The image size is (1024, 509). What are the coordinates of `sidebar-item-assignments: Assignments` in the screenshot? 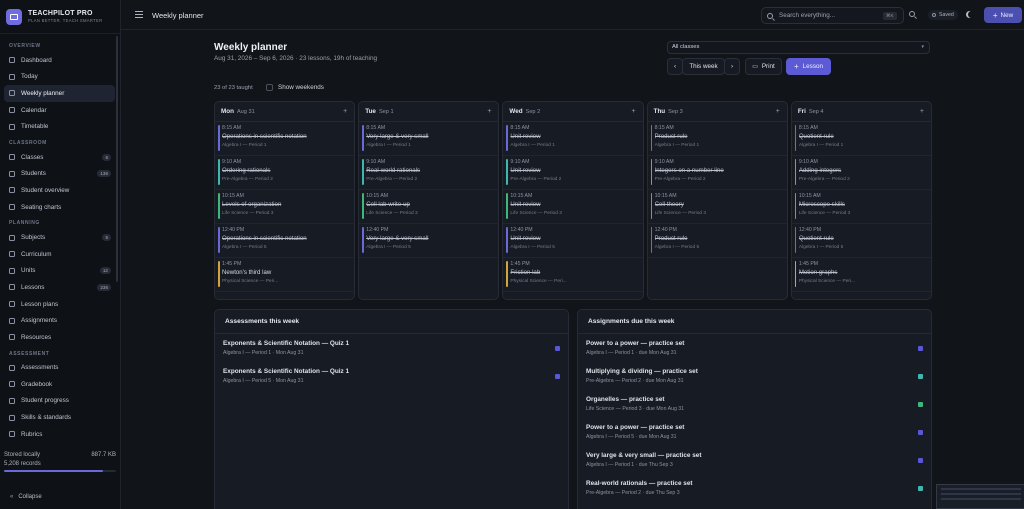 It's located at (59, 320).